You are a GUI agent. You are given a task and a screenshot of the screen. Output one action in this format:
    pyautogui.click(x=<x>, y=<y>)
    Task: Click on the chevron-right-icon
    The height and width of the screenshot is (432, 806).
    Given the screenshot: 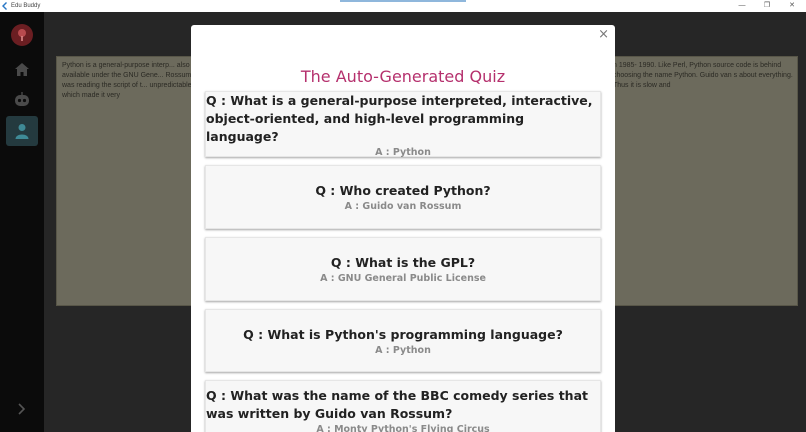 What is the action you would take?
    pyautogui.click(x=22, y=409)
    